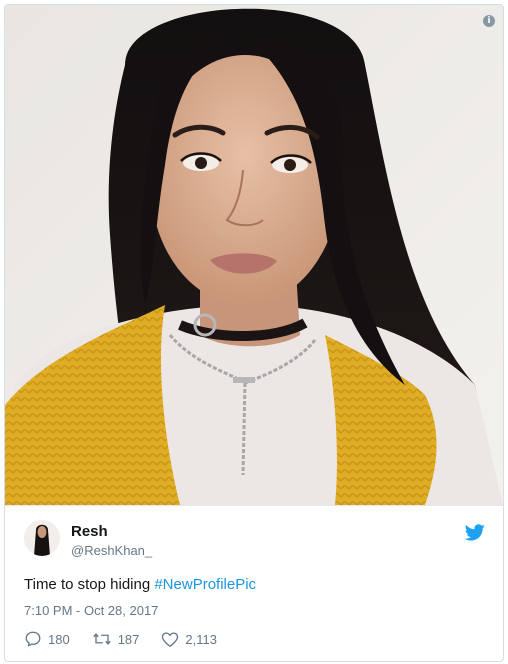 The height and width of the screenshot is (664, 508). Describe the element at coordinates (489, 21) in the screenshot. I see `info-icon: i` at that location.